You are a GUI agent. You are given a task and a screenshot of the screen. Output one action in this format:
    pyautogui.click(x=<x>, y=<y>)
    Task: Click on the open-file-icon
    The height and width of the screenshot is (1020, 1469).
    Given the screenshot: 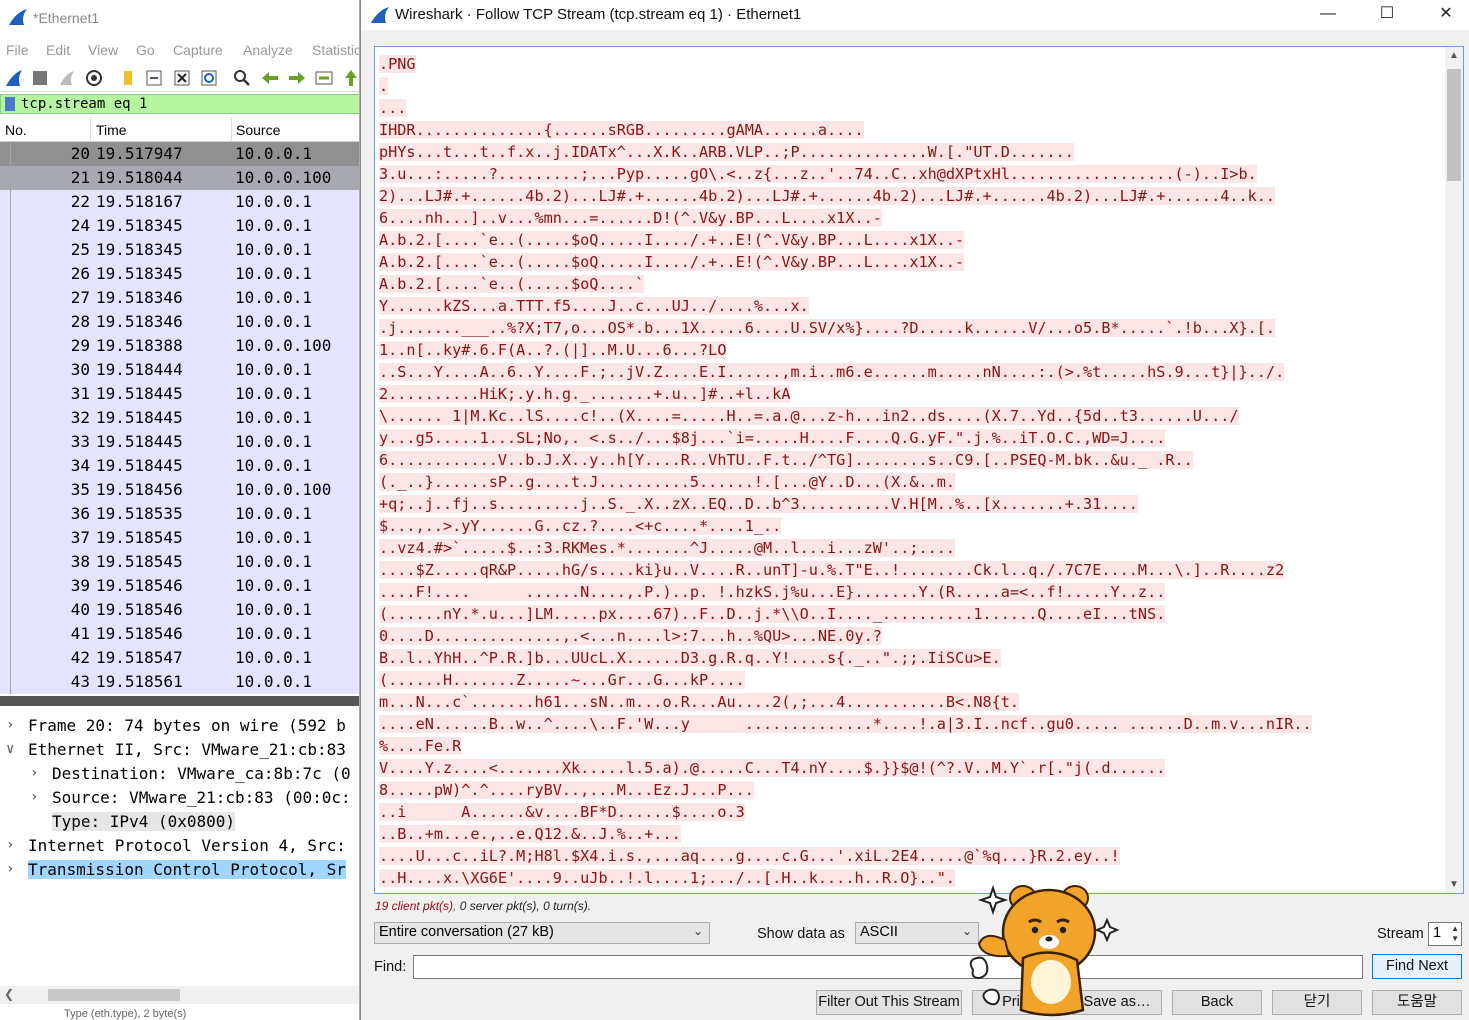 What is the action you would take?
    pyautogui.click(x=128, y=78)
    